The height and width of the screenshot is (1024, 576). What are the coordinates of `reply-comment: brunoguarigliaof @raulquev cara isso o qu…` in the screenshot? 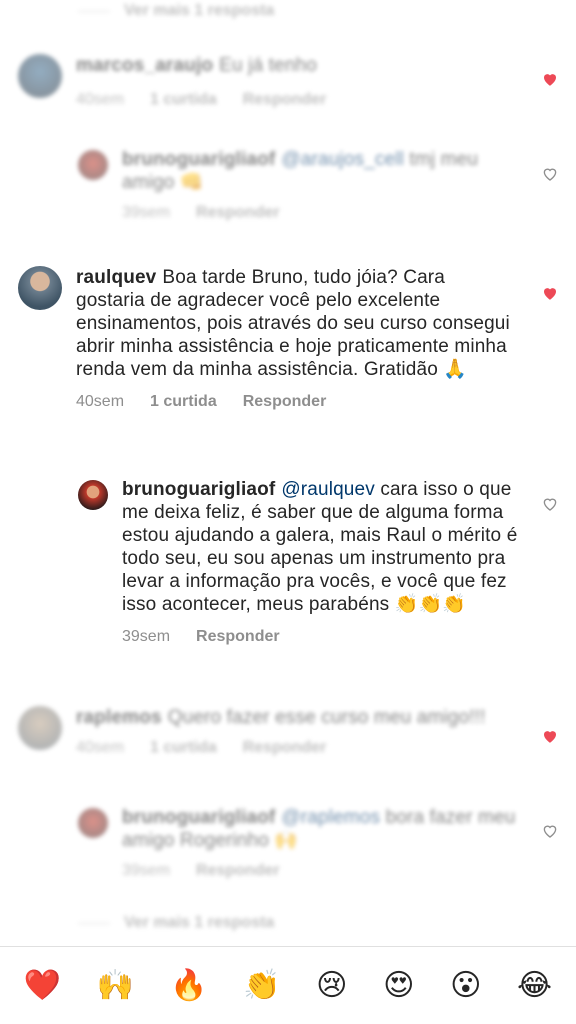 It's located at (298, 562).